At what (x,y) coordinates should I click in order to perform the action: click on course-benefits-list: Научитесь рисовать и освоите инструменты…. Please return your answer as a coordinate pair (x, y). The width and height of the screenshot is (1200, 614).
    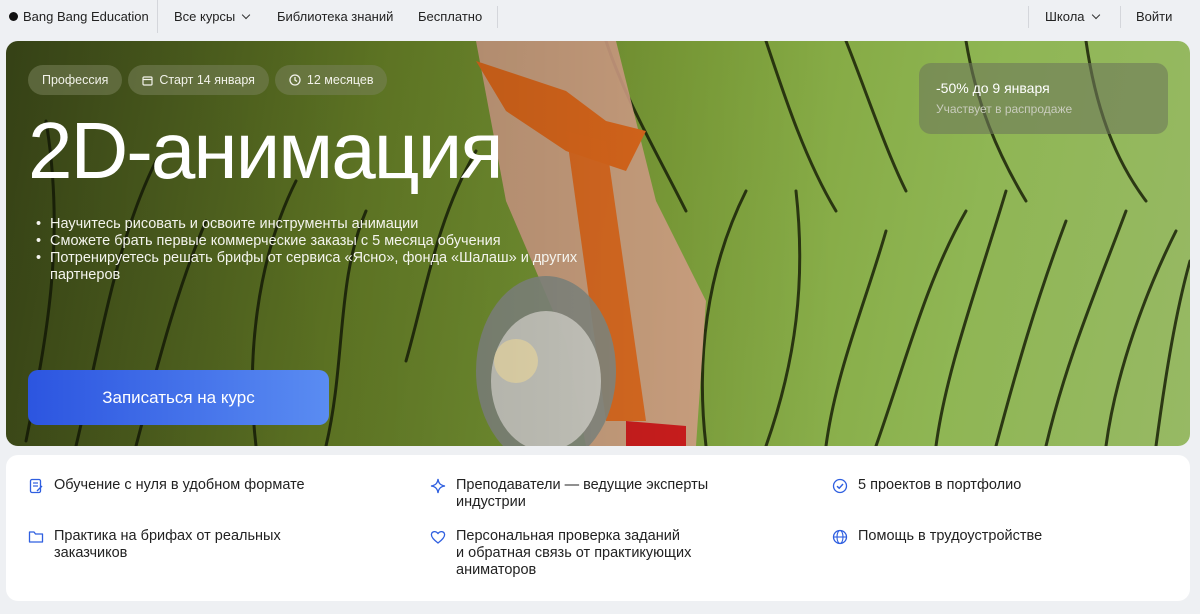
    Looking at the image, I should click on (314, 250).